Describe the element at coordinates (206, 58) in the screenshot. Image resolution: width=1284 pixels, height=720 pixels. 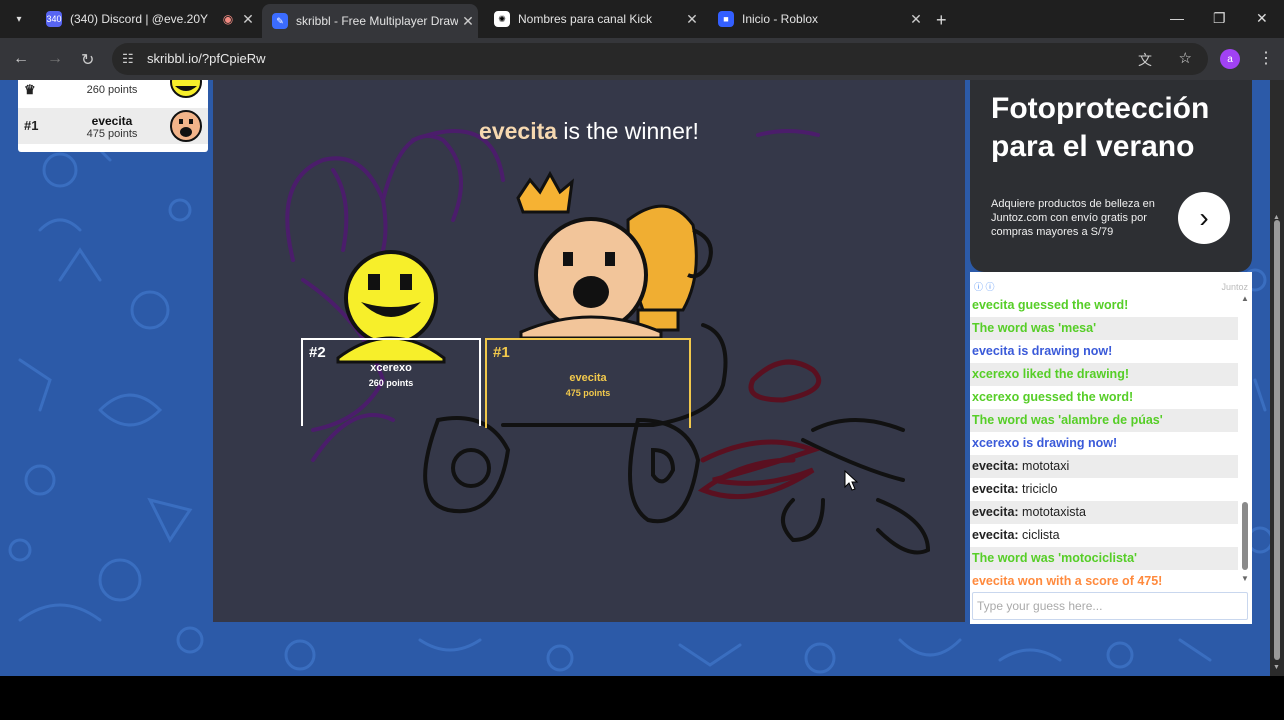
I see `url-text: skribbl.io/?pfCpieRw` at that location.